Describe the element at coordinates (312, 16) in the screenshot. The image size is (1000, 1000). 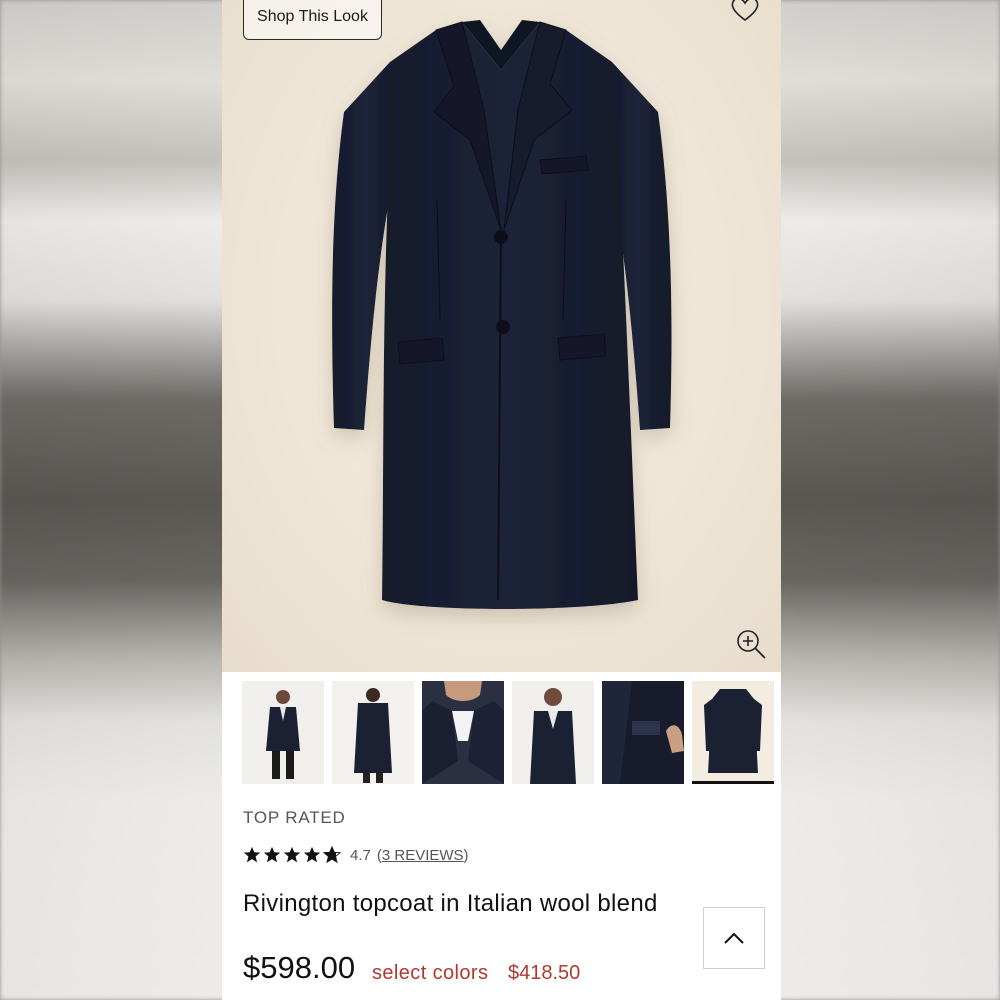
I see `shop-this-look-label: Shop This Look` at that location.